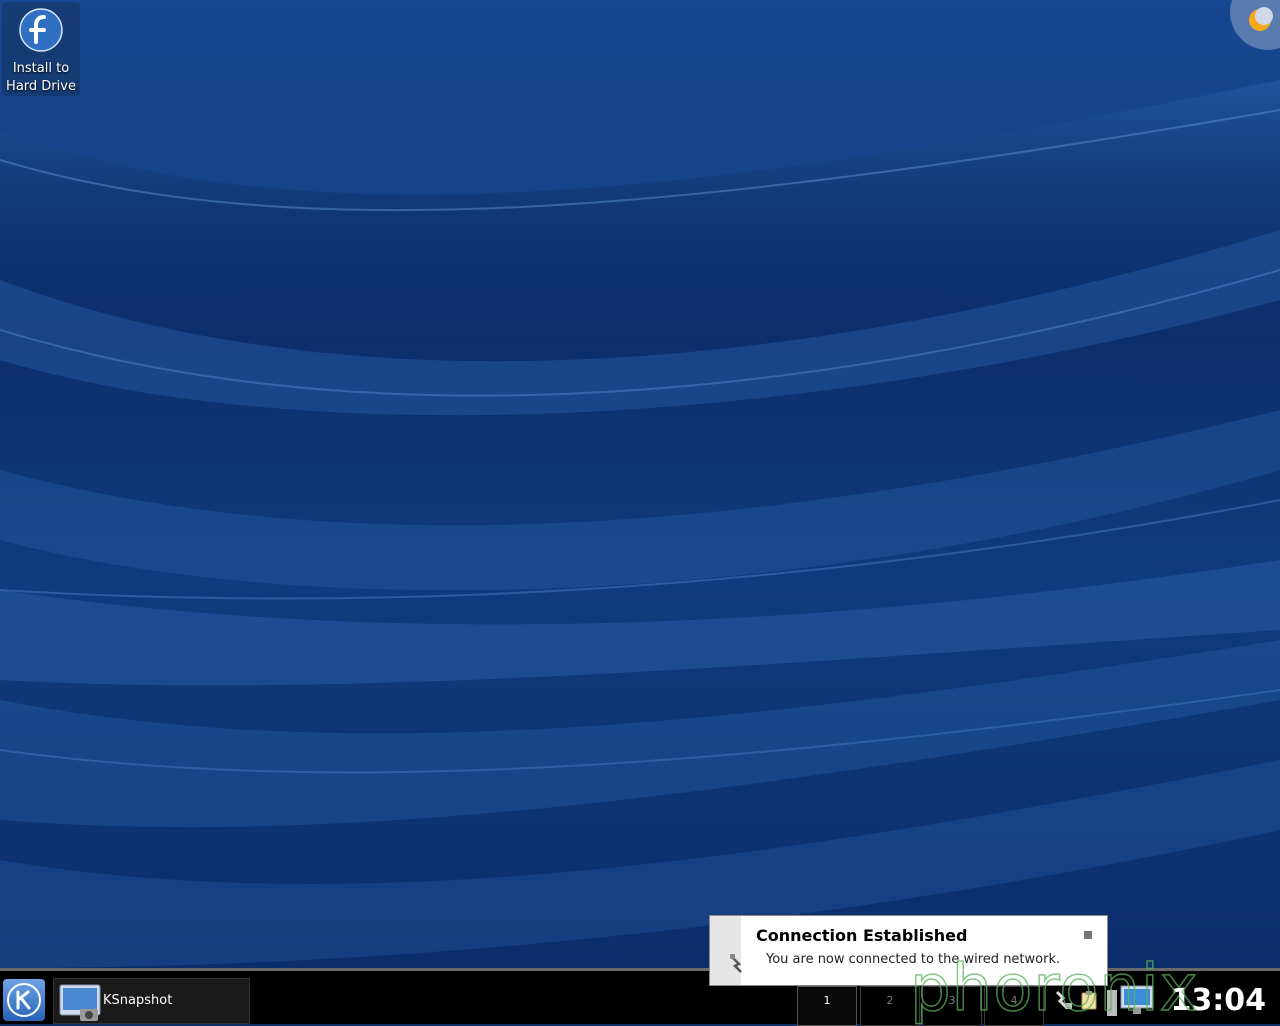 The image size is (1280, 1026). What do you see at coordinates (1088, 935) in the screenshot?
I see `close-icon` at bounding box center [1088, 935].